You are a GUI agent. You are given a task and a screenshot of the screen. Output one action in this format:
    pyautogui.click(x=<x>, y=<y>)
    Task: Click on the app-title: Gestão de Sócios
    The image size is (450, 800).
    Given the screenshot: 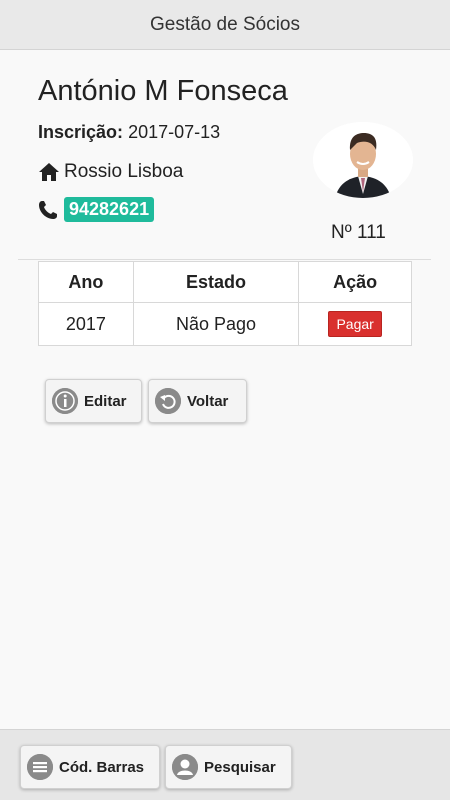 What is the action you would take?
    pyautogui.click(x=225, y=24)
    